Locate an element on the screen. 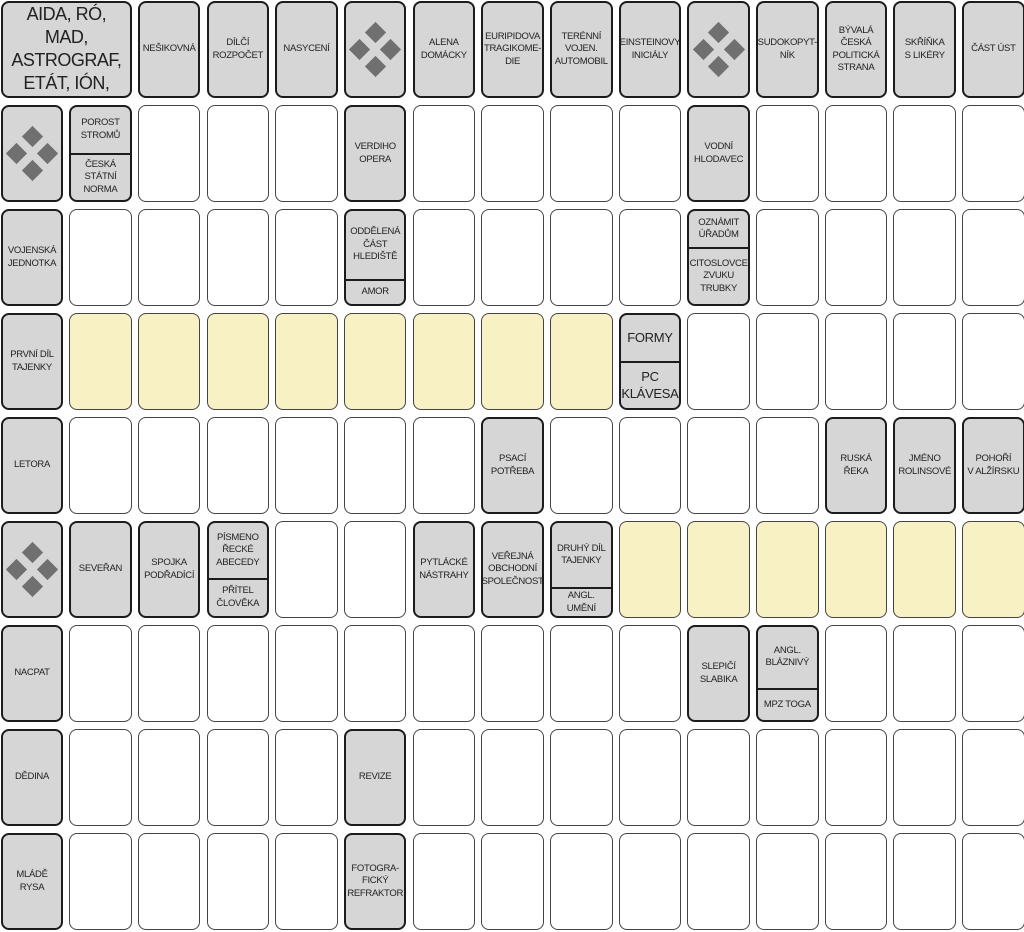 This screenshot has height=932, width=1024. clue-text: ODDĚLENÁ ČÁST HLEDIŠTĚ is located at coordinates (375, 244).